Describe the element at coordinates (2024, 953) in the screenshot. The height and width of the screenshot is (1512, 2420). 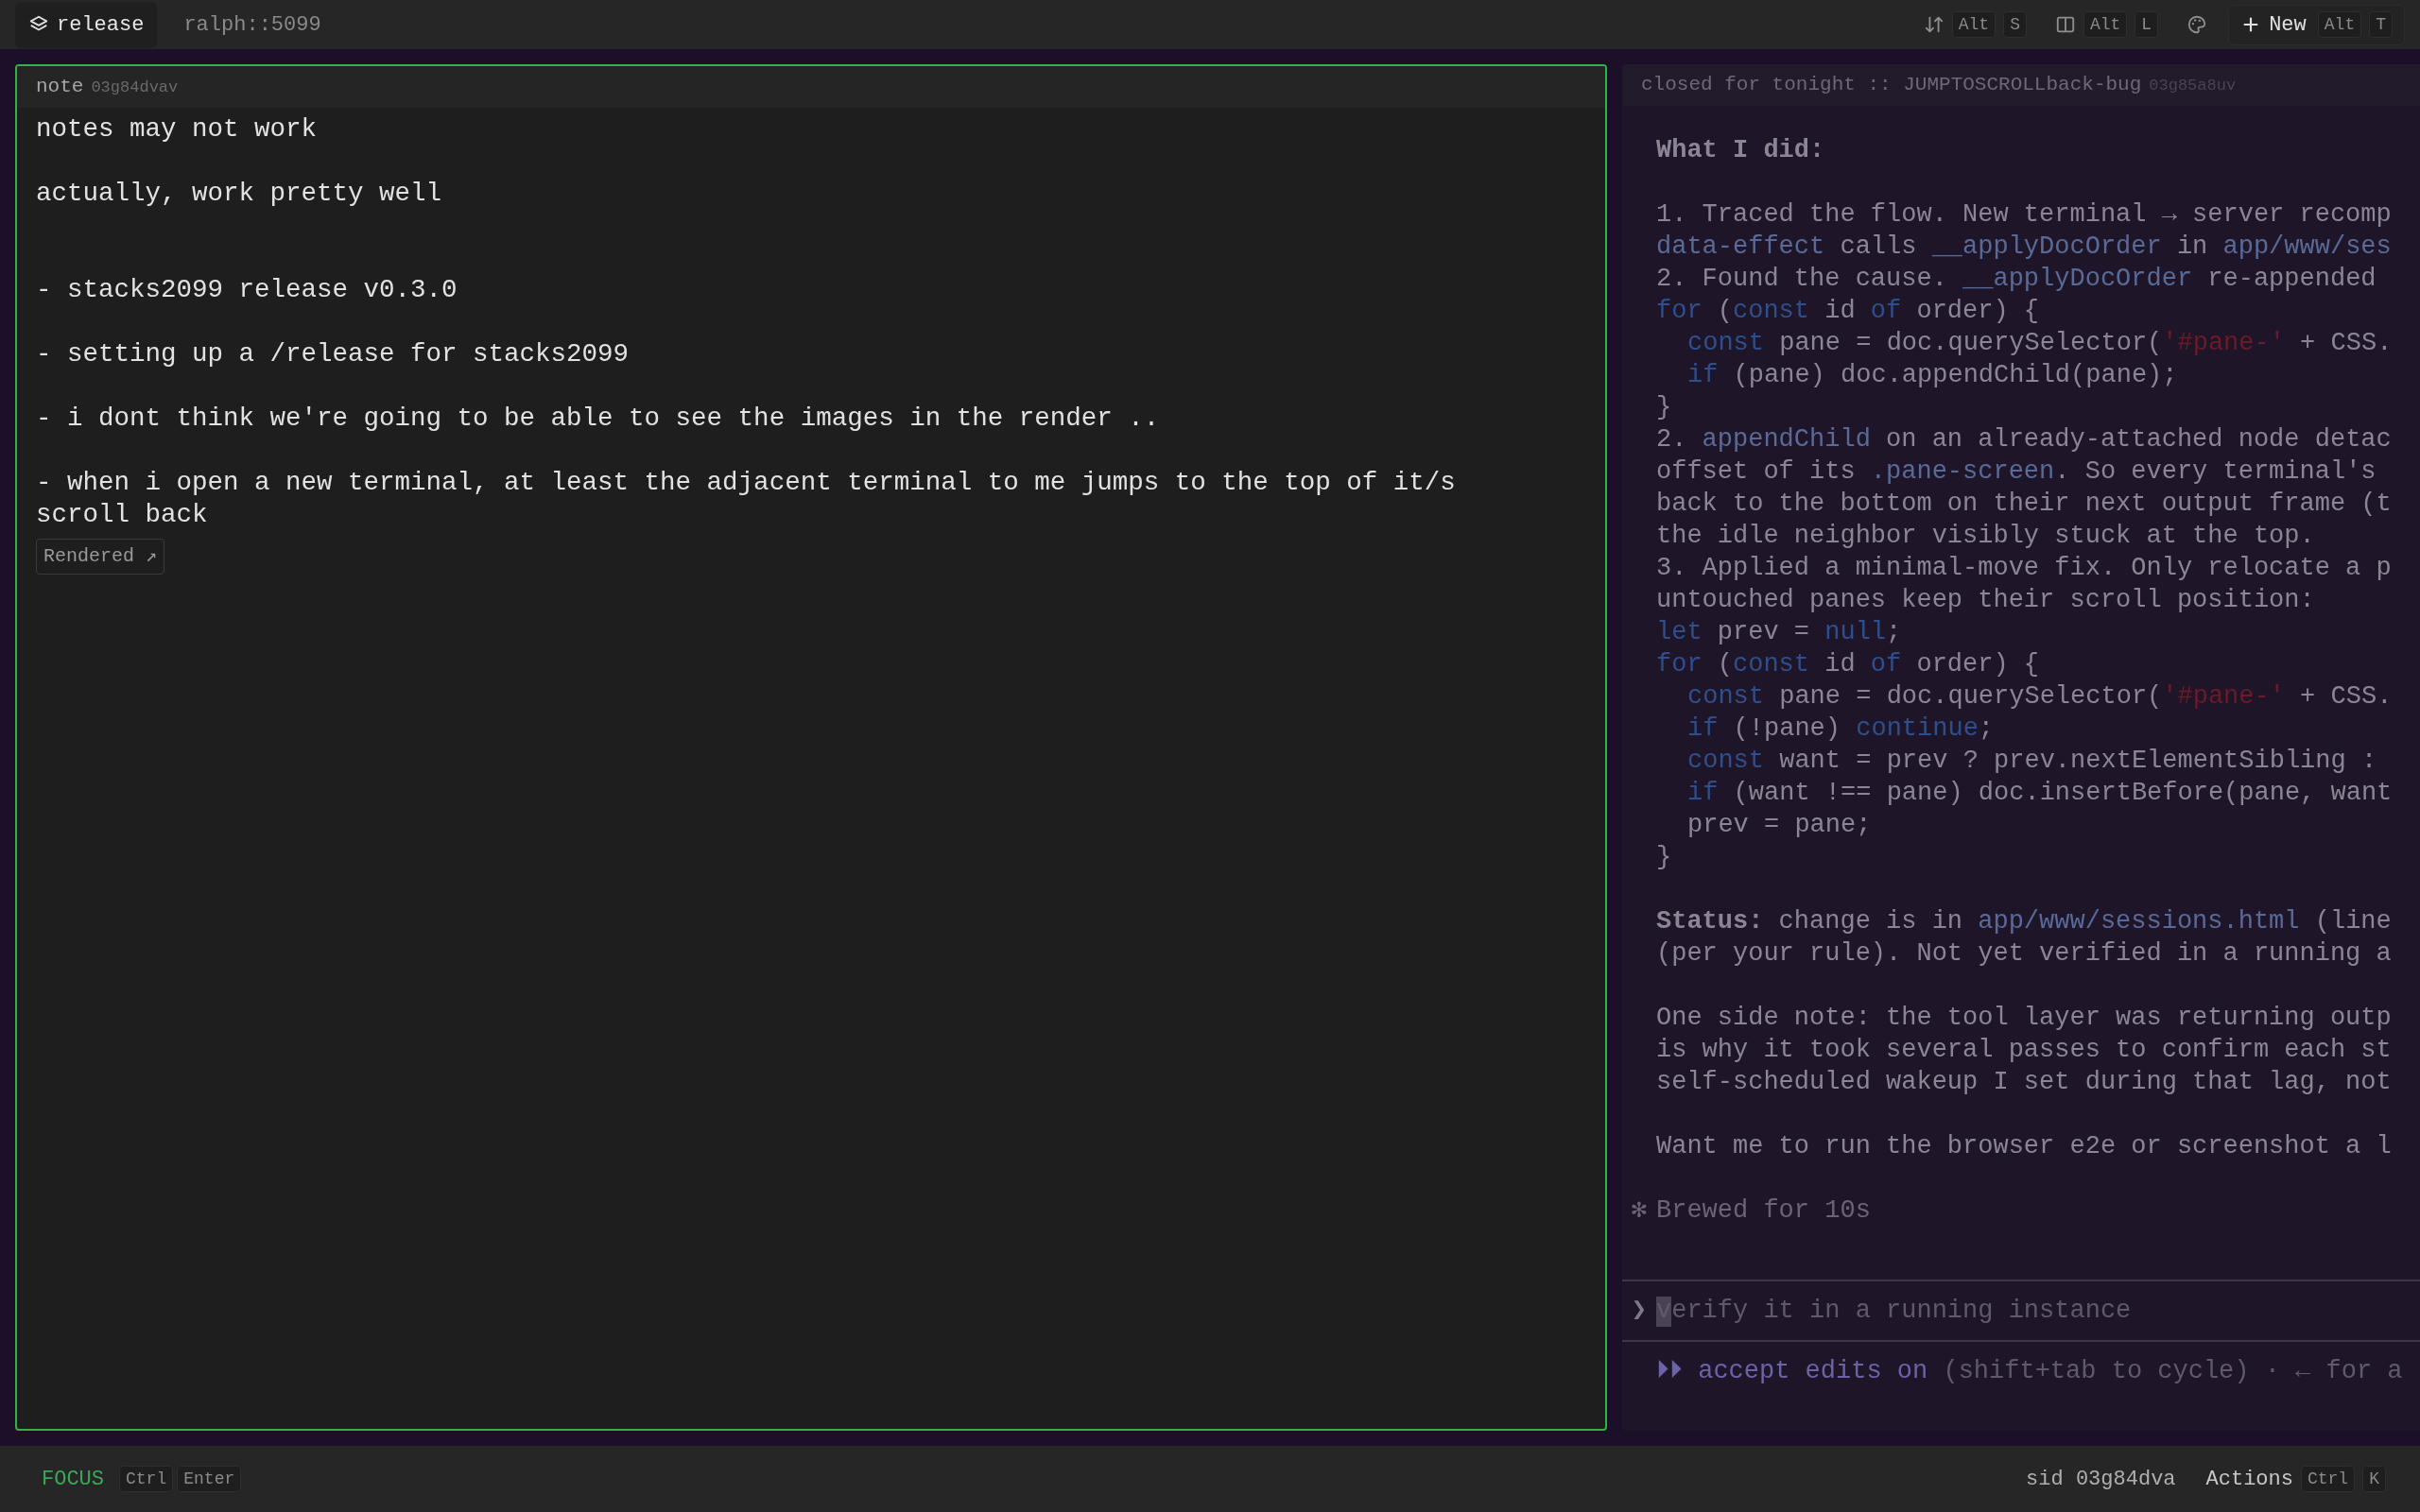
I see `output-line: (per your rule). Not yet verified in a running a` at that location.